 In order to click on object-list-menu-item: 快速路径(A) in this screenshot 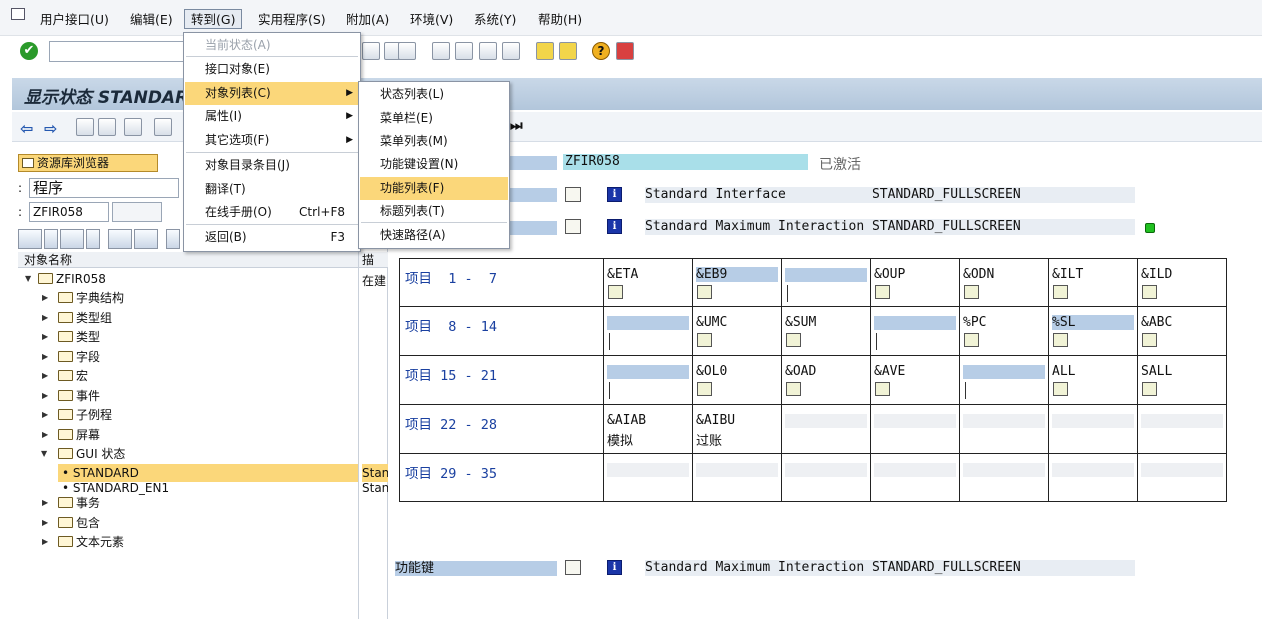, I will do `click(434, 235)`.